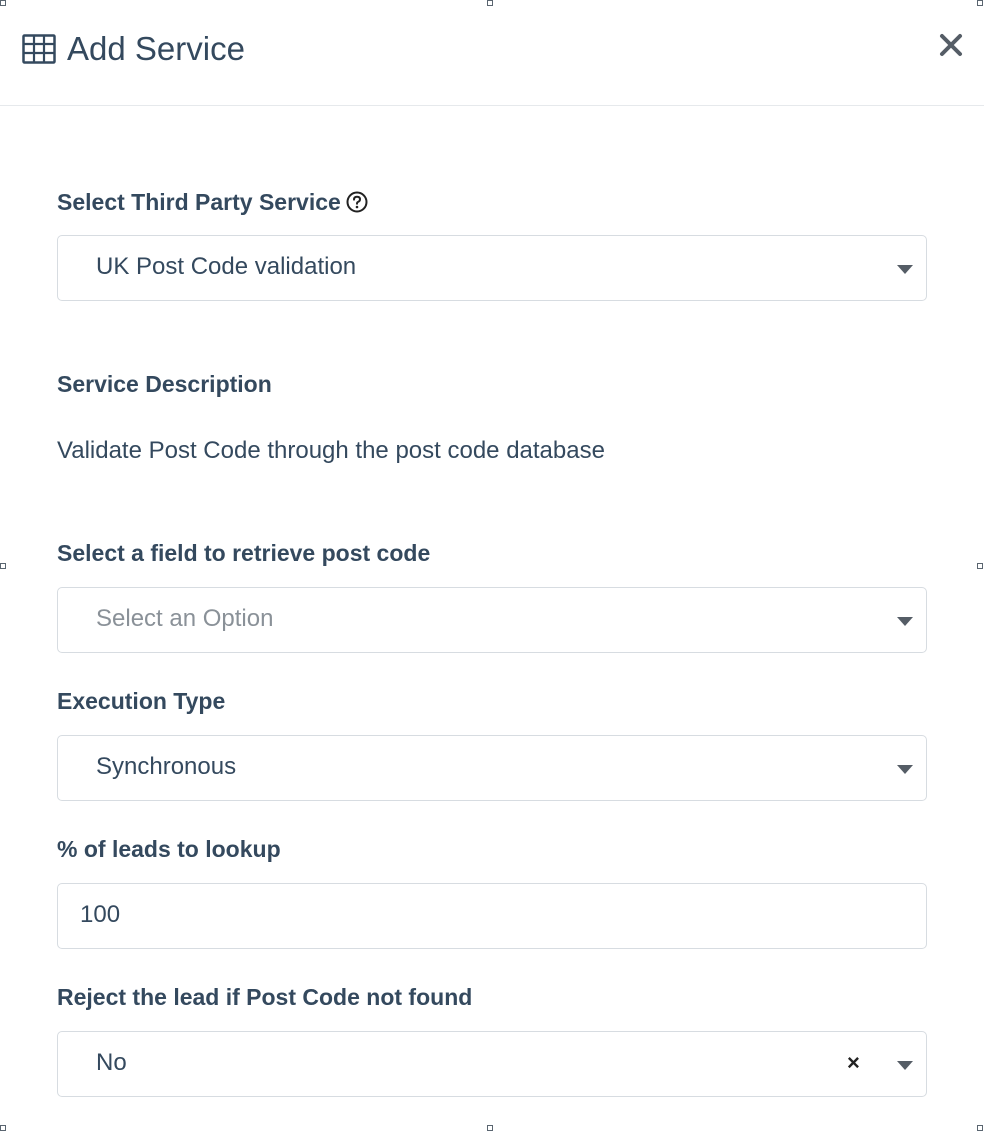 The height and width of the screenshot is (1134, 984). What do you see at coordinates (951, 45) in the screenshot?
I see `close-icon` at bounding box center [951, 45].